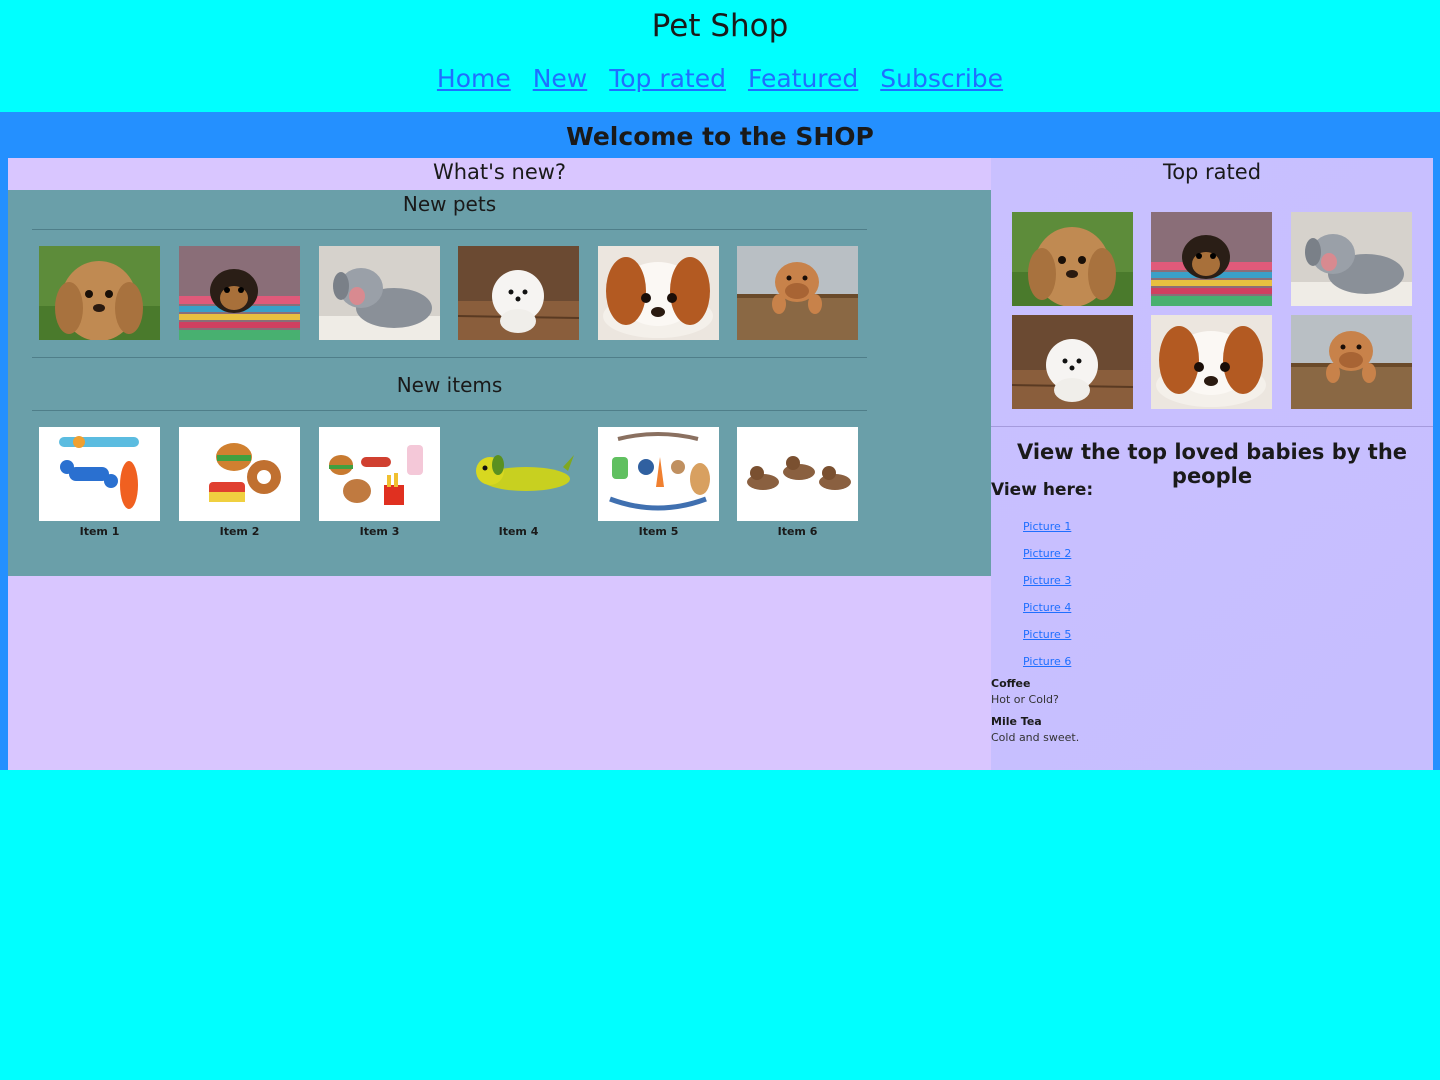  Describe the element at coordinates (1047, 607) in the screenshot. I see `picture-link-4: Picture 4` at that location.